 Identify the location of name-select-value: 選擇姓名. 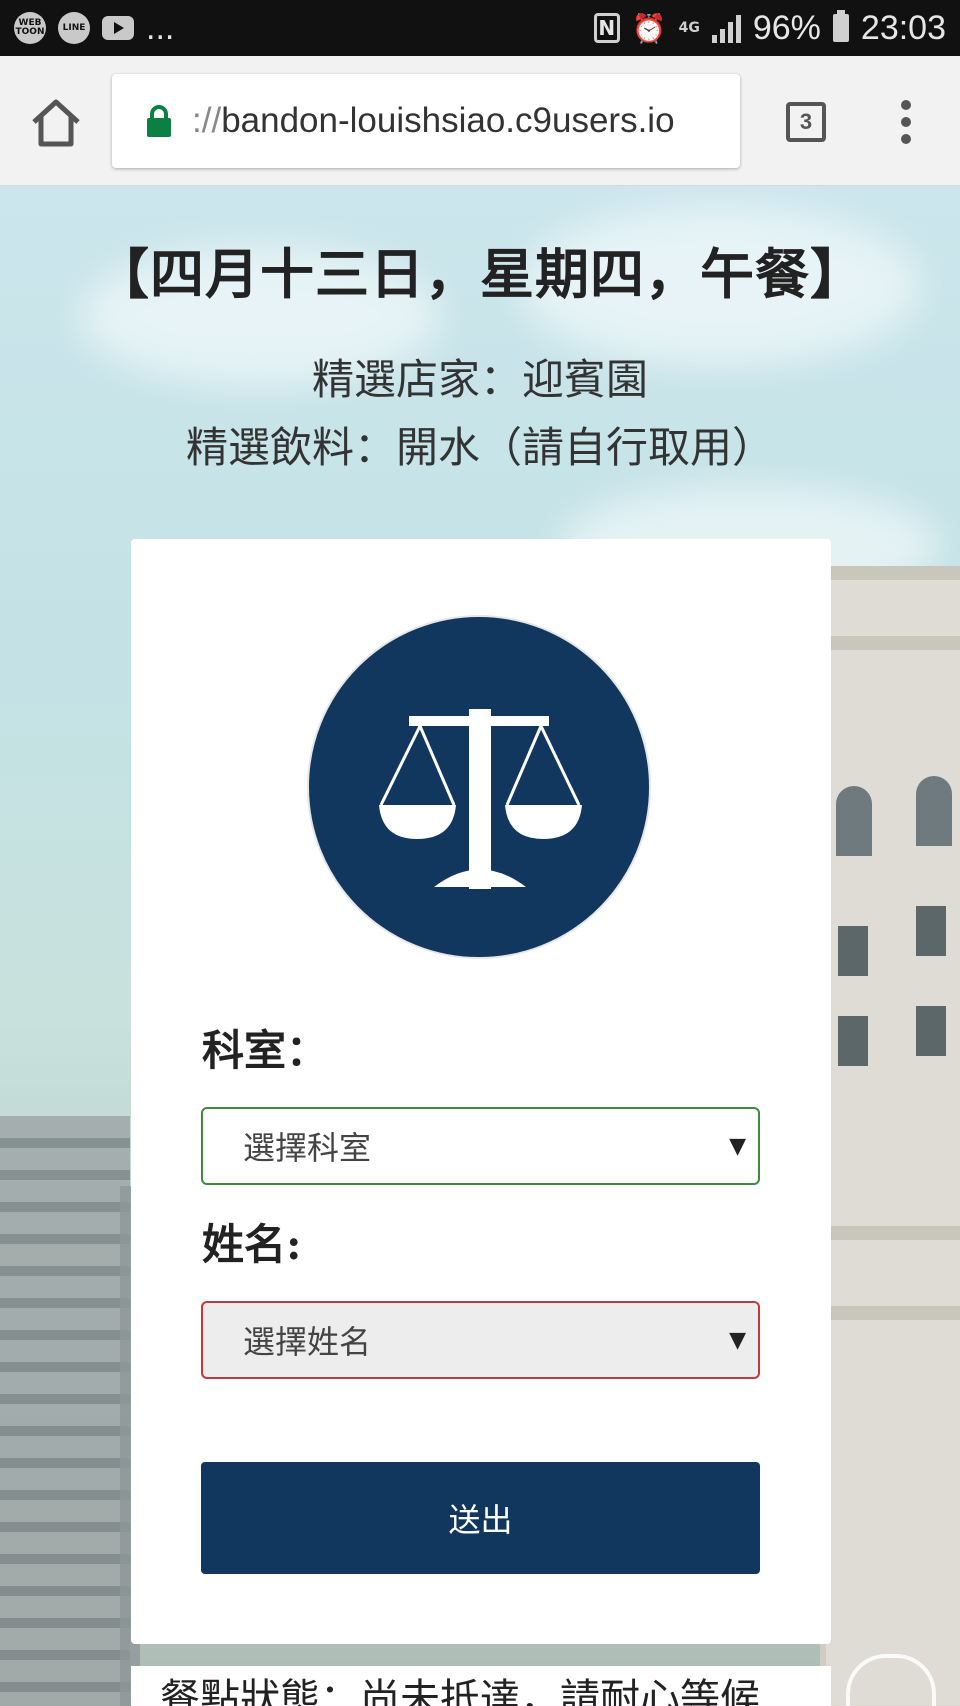
(307, 1342).